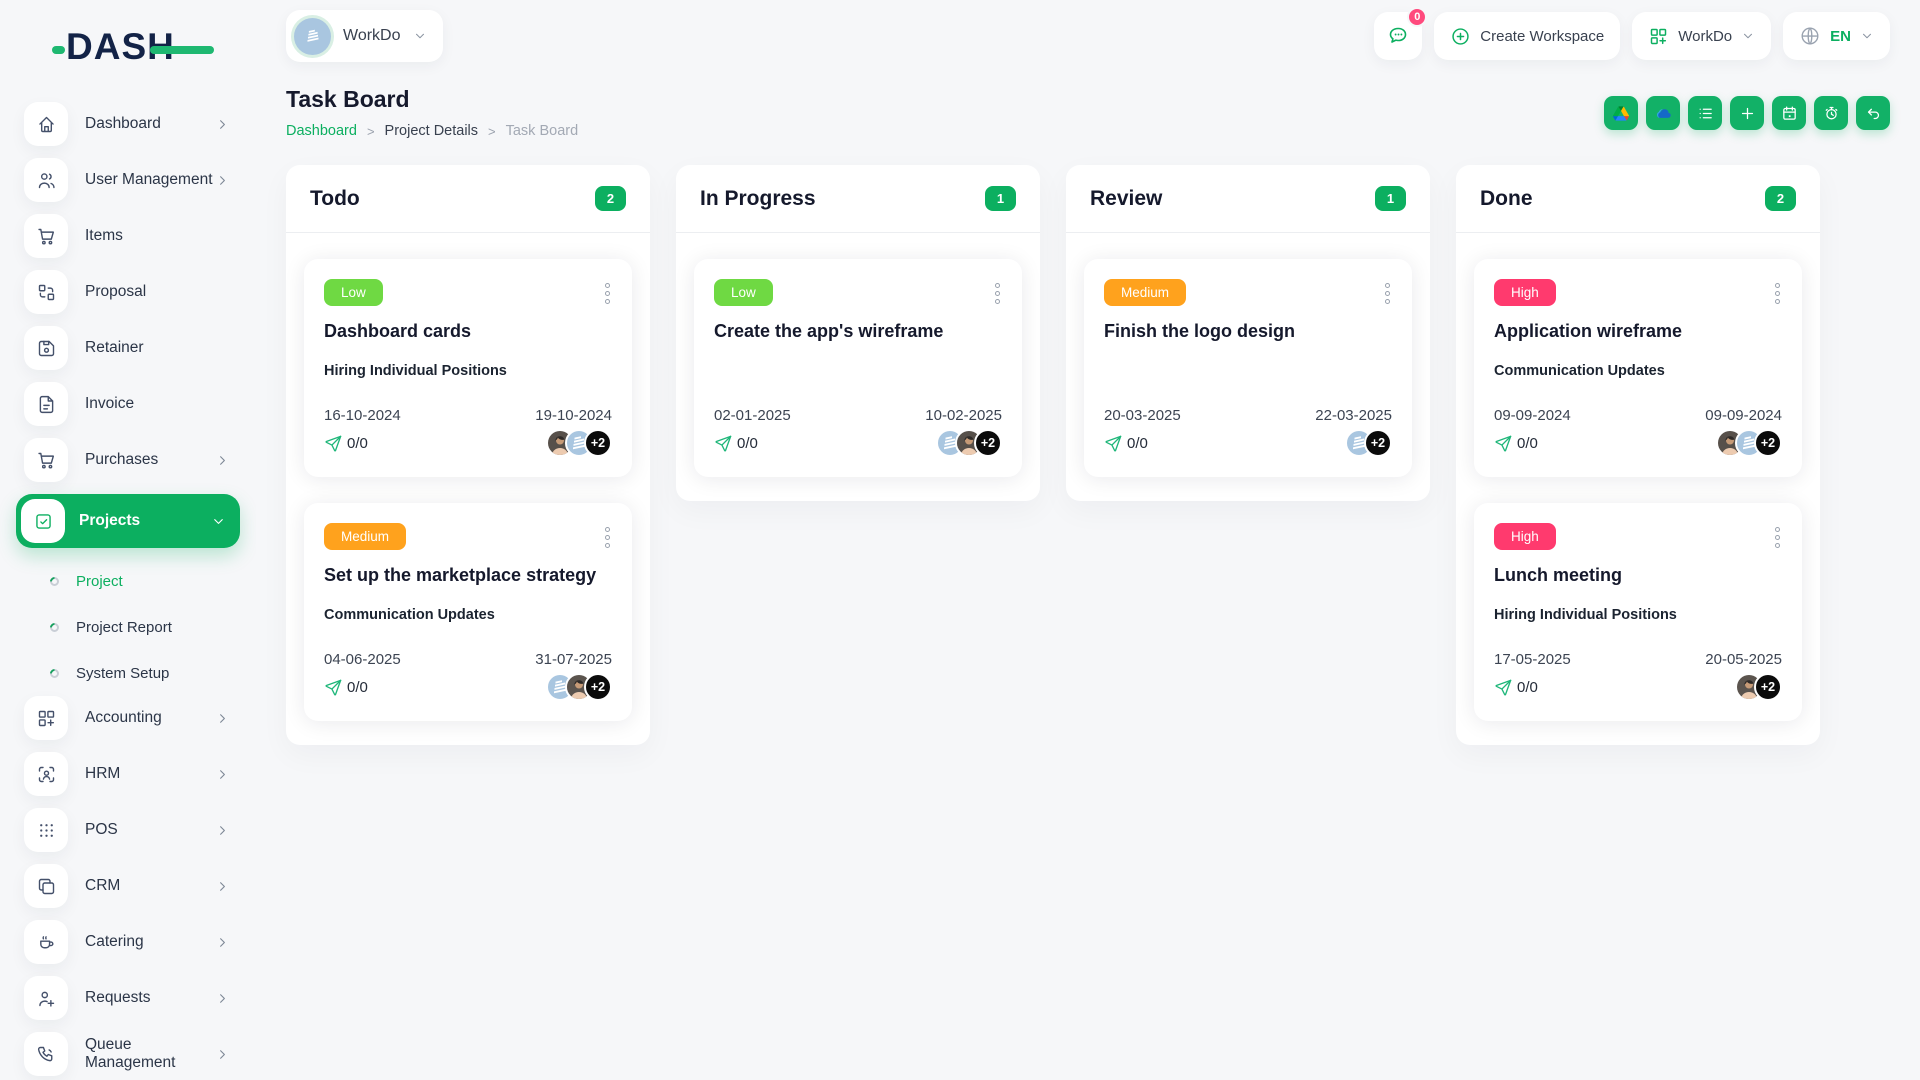  I want to click on task-title: Create the app's wireframe, so click(858, 331).